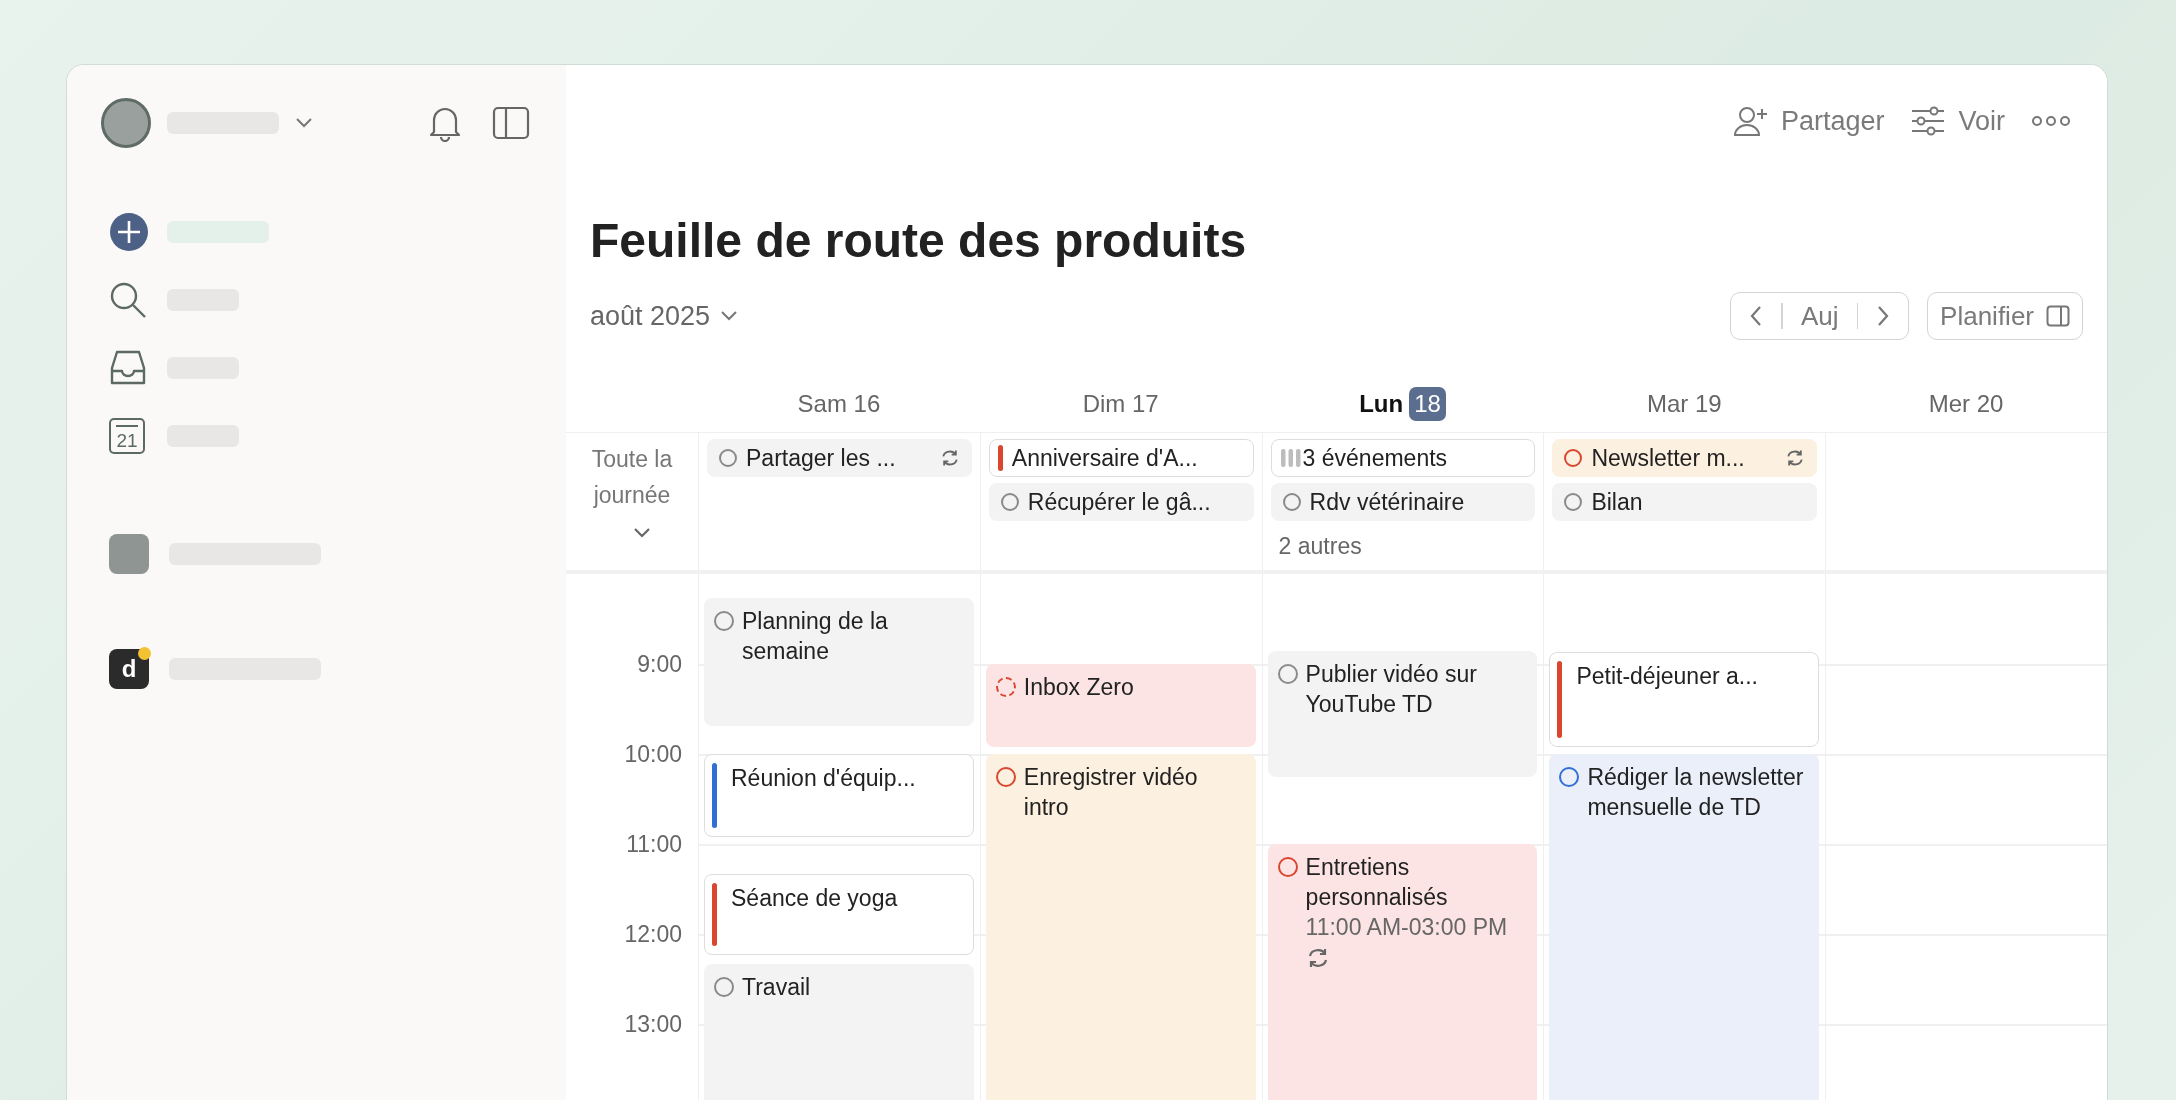 The width and height of the screenshot is (2176, 1100). Describe the element at coordinates (1375, 458) in the screenshot. I see `event-title: 3 événements` at that location.